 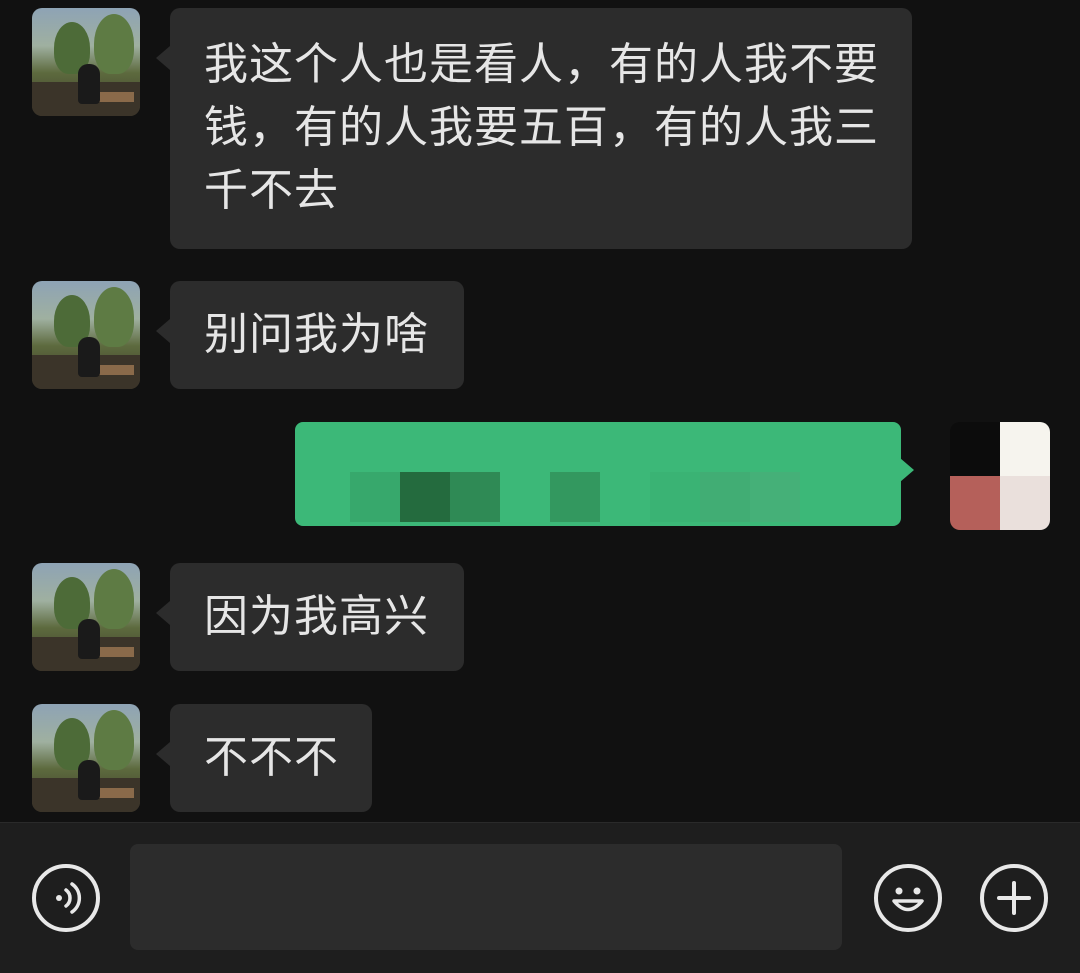 I want to click on emoji-button, so click(x=908, y=898).